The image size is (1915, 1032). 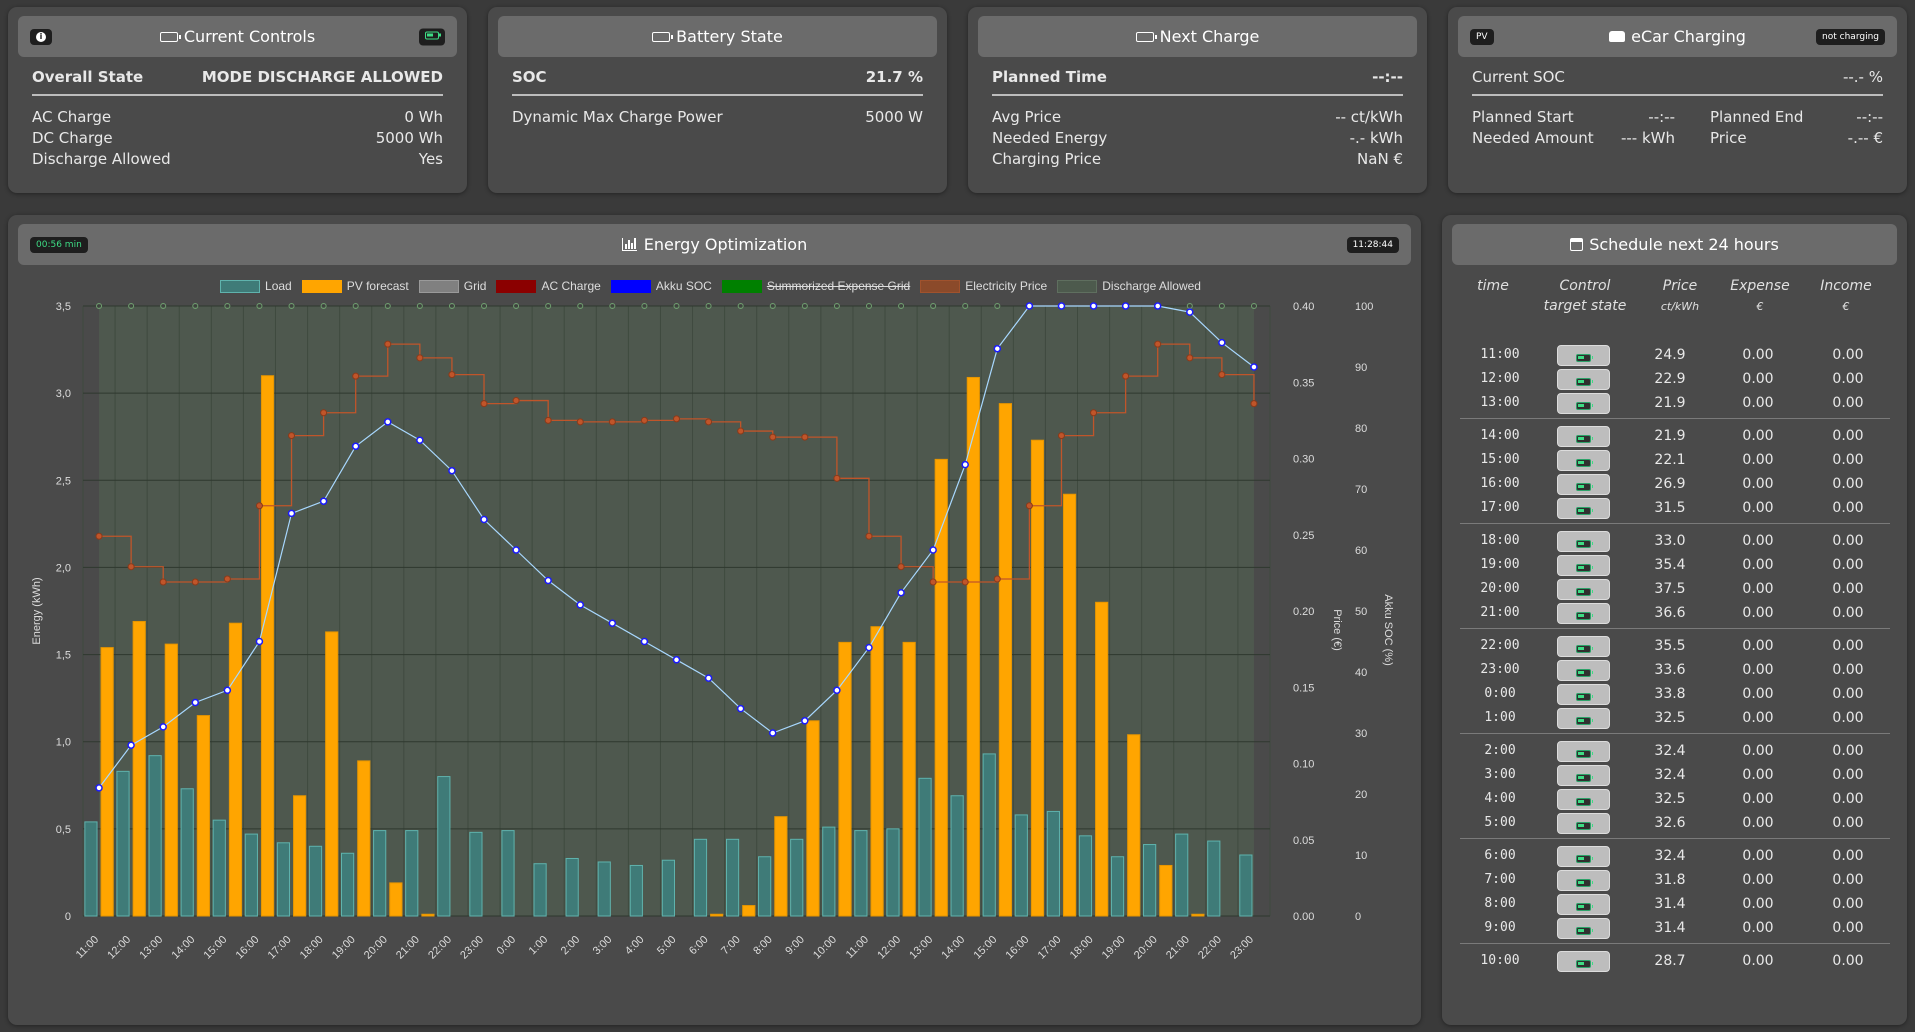 I want to click on y-tick-price: 0.00, so click(x=1303, y=917).